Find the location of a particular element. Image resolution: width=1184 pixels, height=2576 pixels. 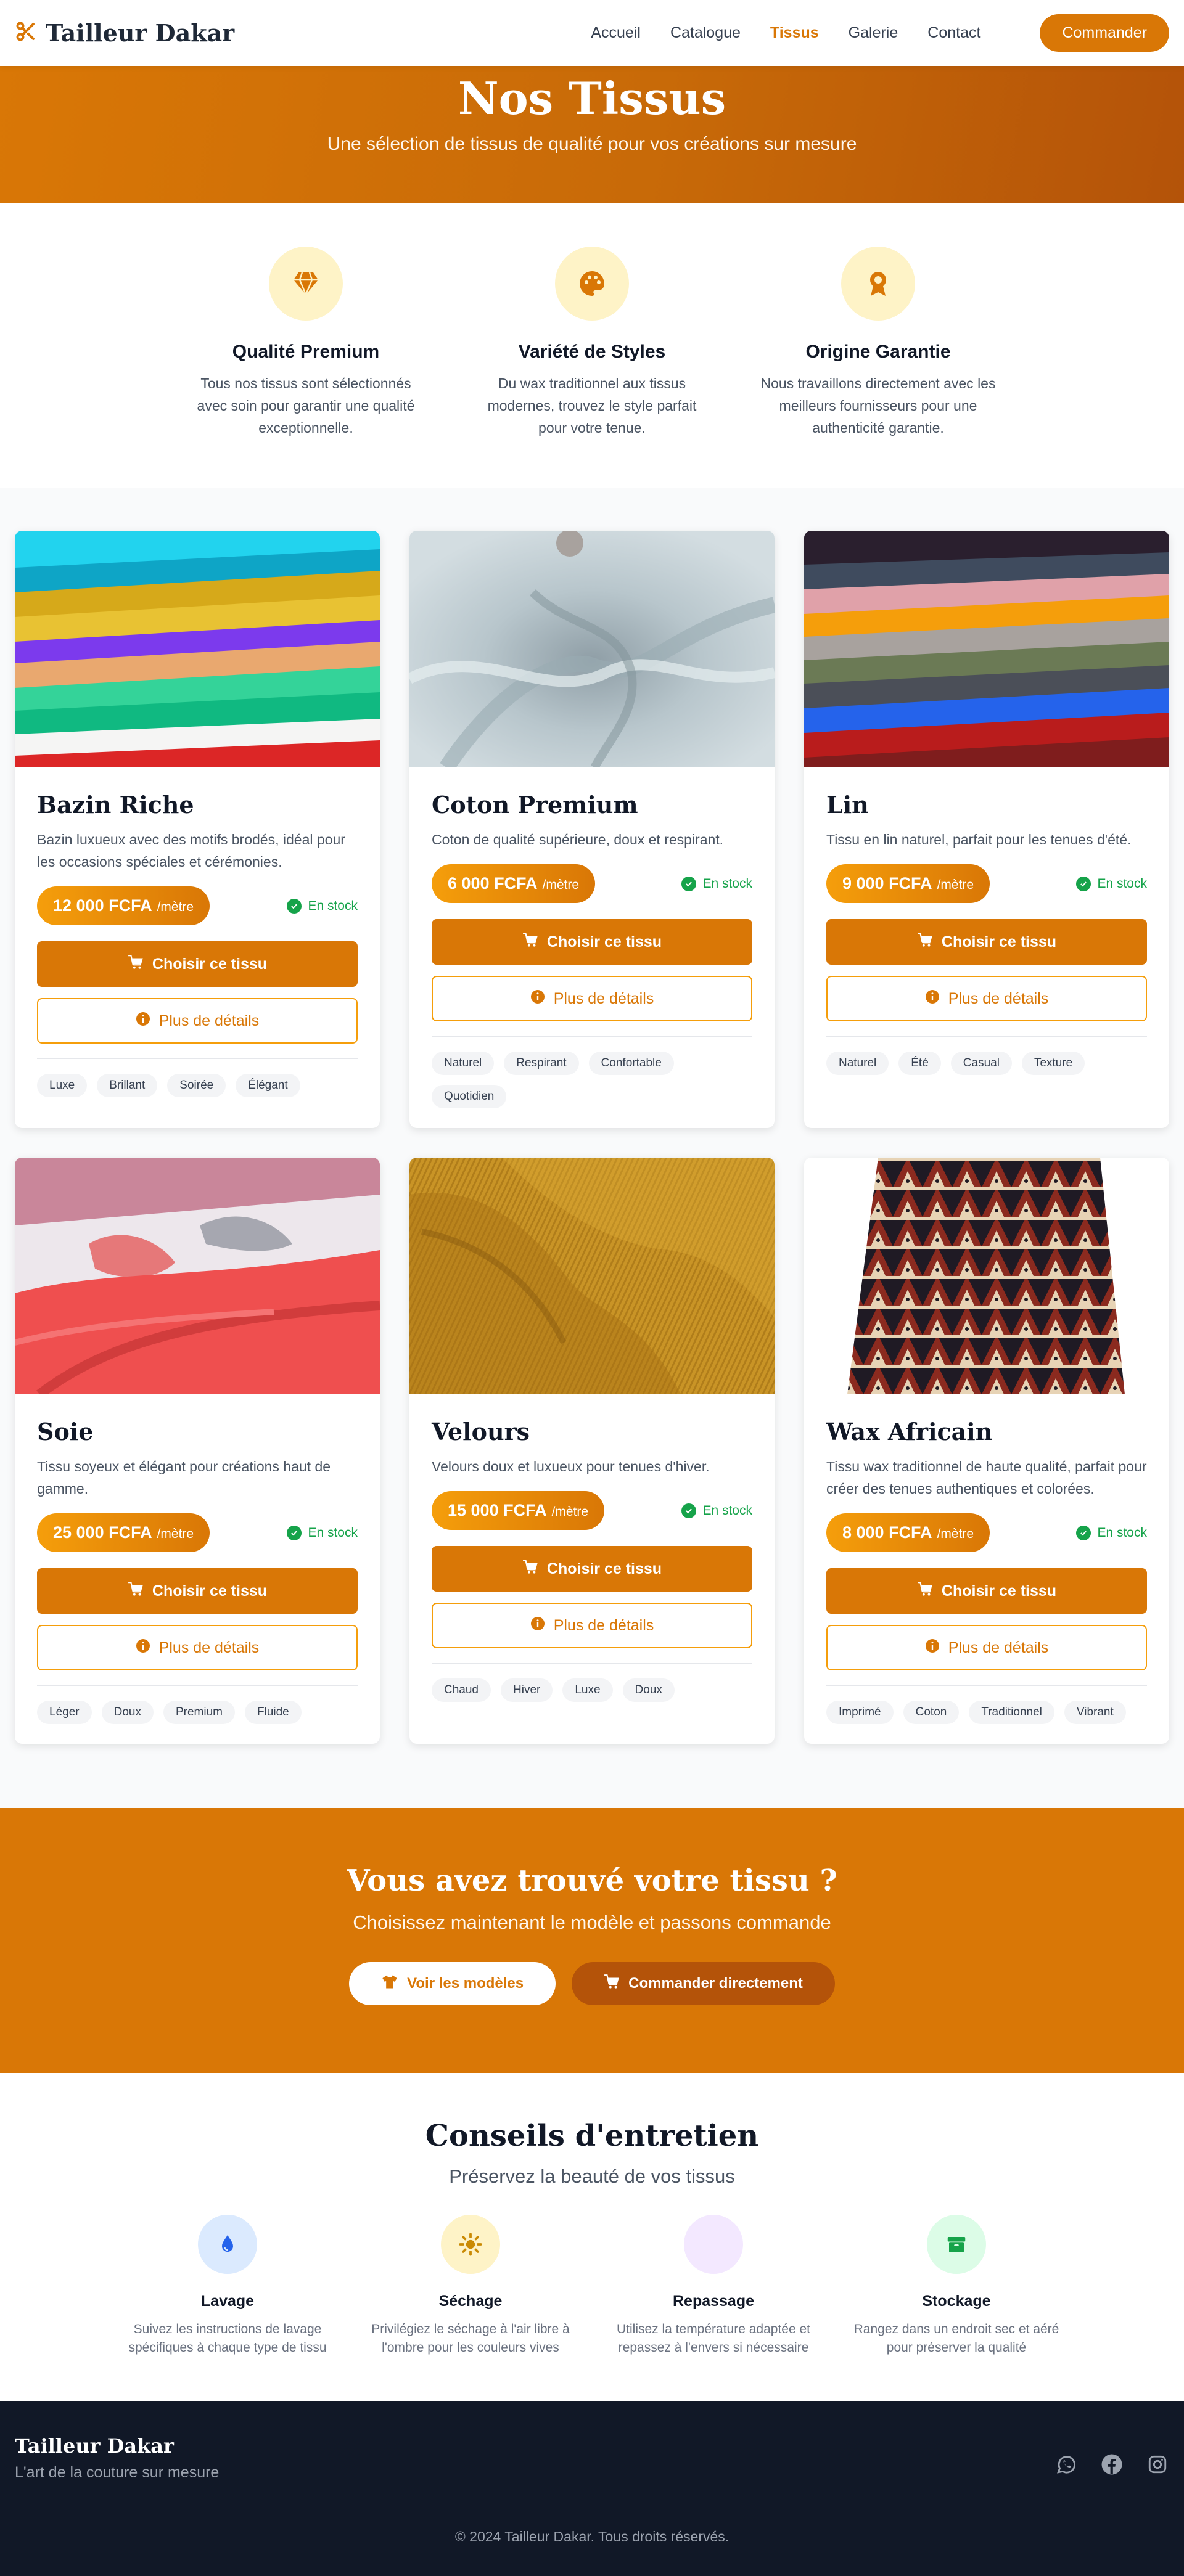

nav-link-catalogue: Catalogue is located at coordinates (706, 33).